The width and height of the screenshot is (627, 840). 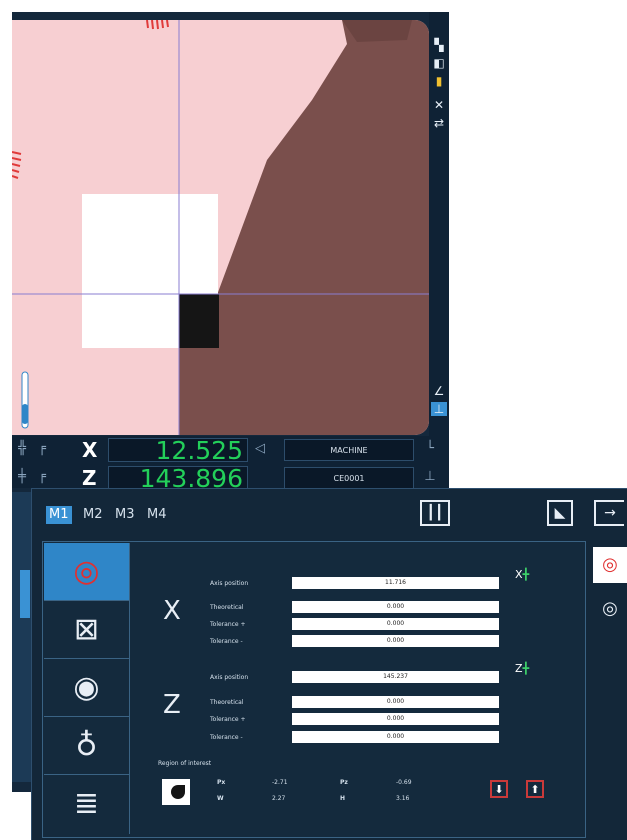 What do you see at coordinates (529, 582) in the screenshot?
I see `x-probe-icon: X╋` at bounding box center [529, 582].